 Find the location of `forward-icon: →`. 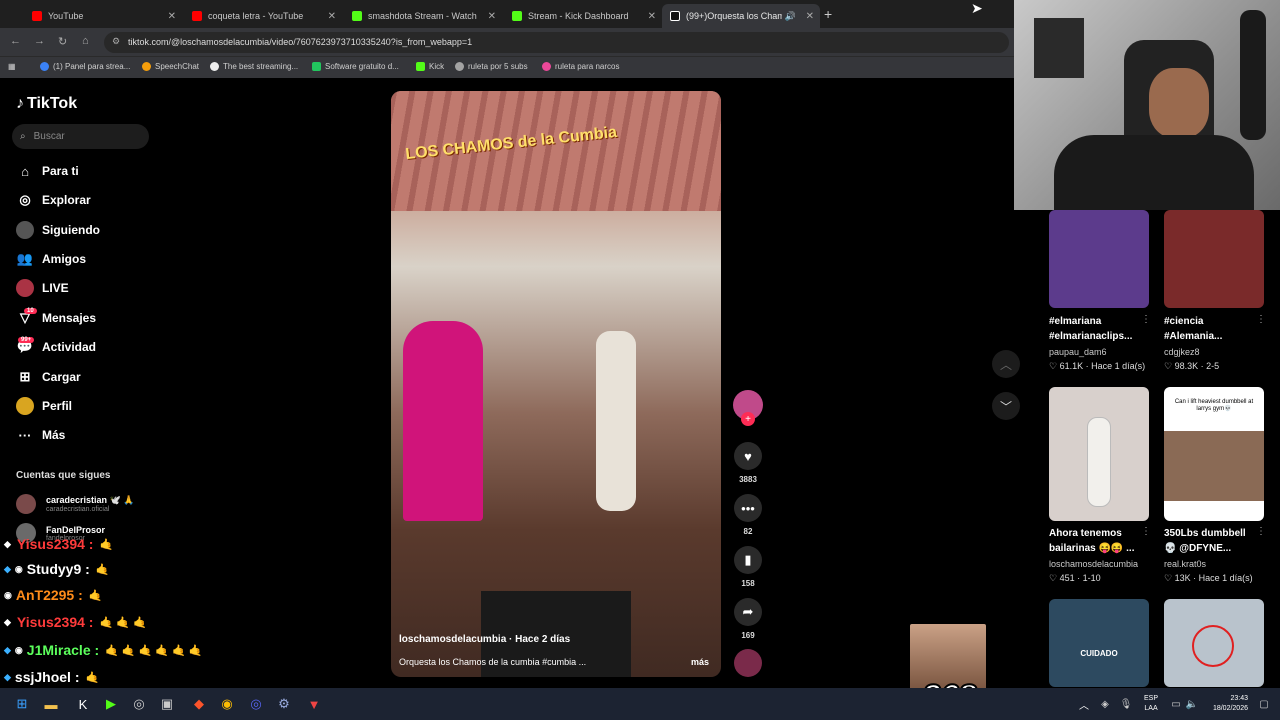

forward-icon: → is located at coordinates (39, 41).